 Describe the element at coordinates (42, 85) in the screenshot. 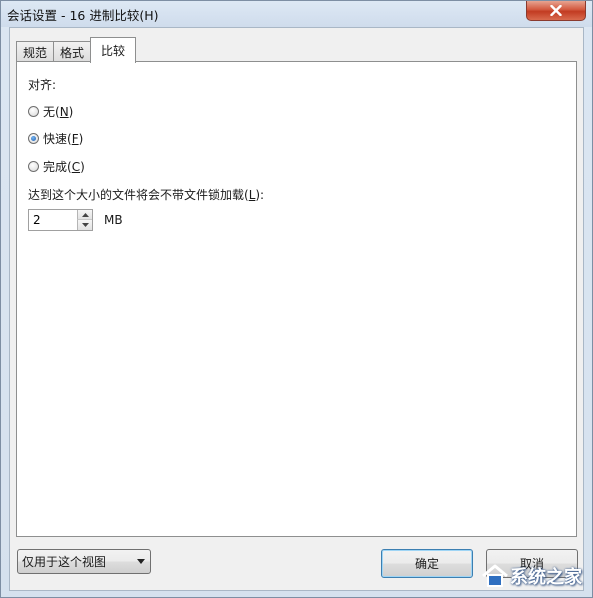

I see `alignment-label: 对齐:` at that location.